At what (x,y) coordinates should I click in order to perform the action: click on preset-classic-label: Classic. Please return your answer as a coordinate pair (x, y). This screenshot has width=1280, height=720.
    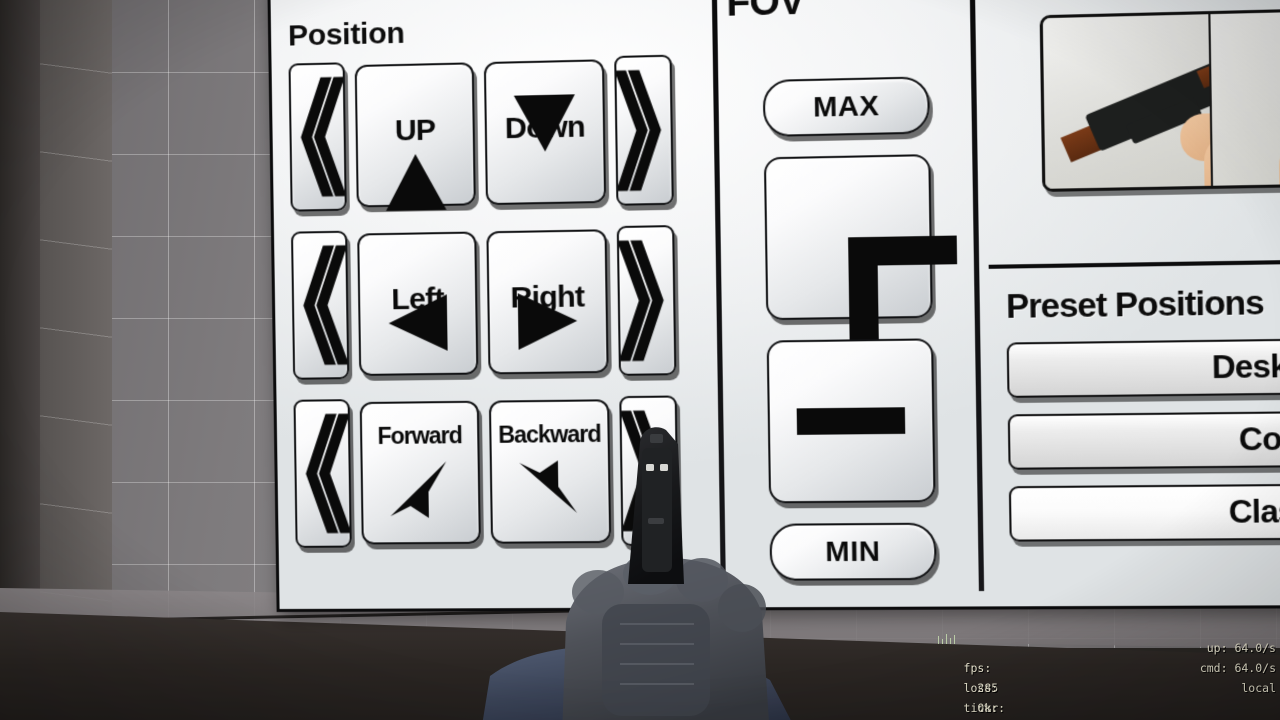
    Looking at the image, I should click on (1254, 511).